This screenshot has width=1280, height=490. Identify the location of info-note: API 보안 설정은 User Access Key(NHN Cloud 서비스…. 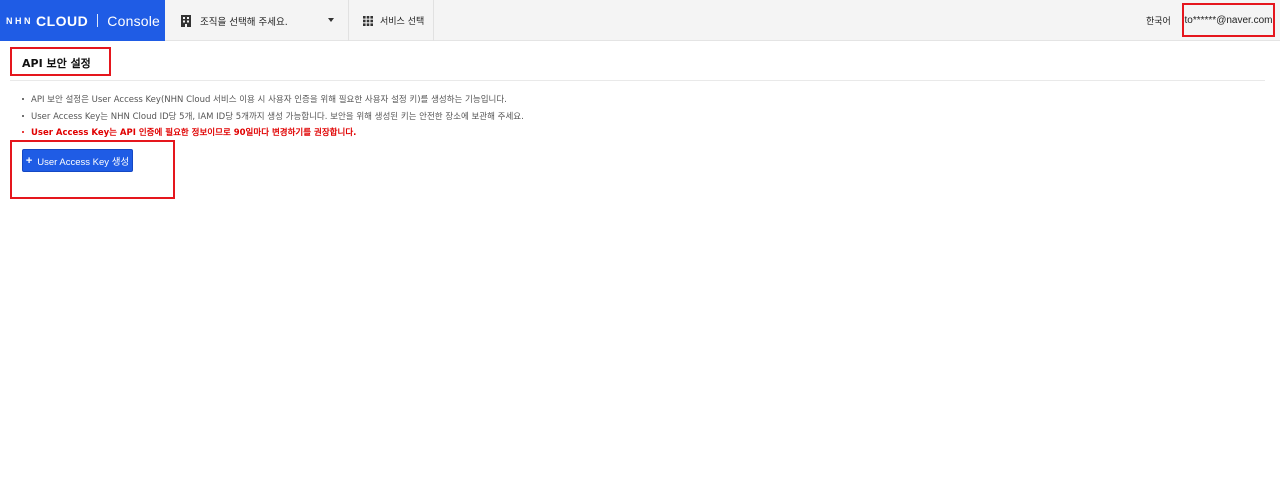
(272, 103).